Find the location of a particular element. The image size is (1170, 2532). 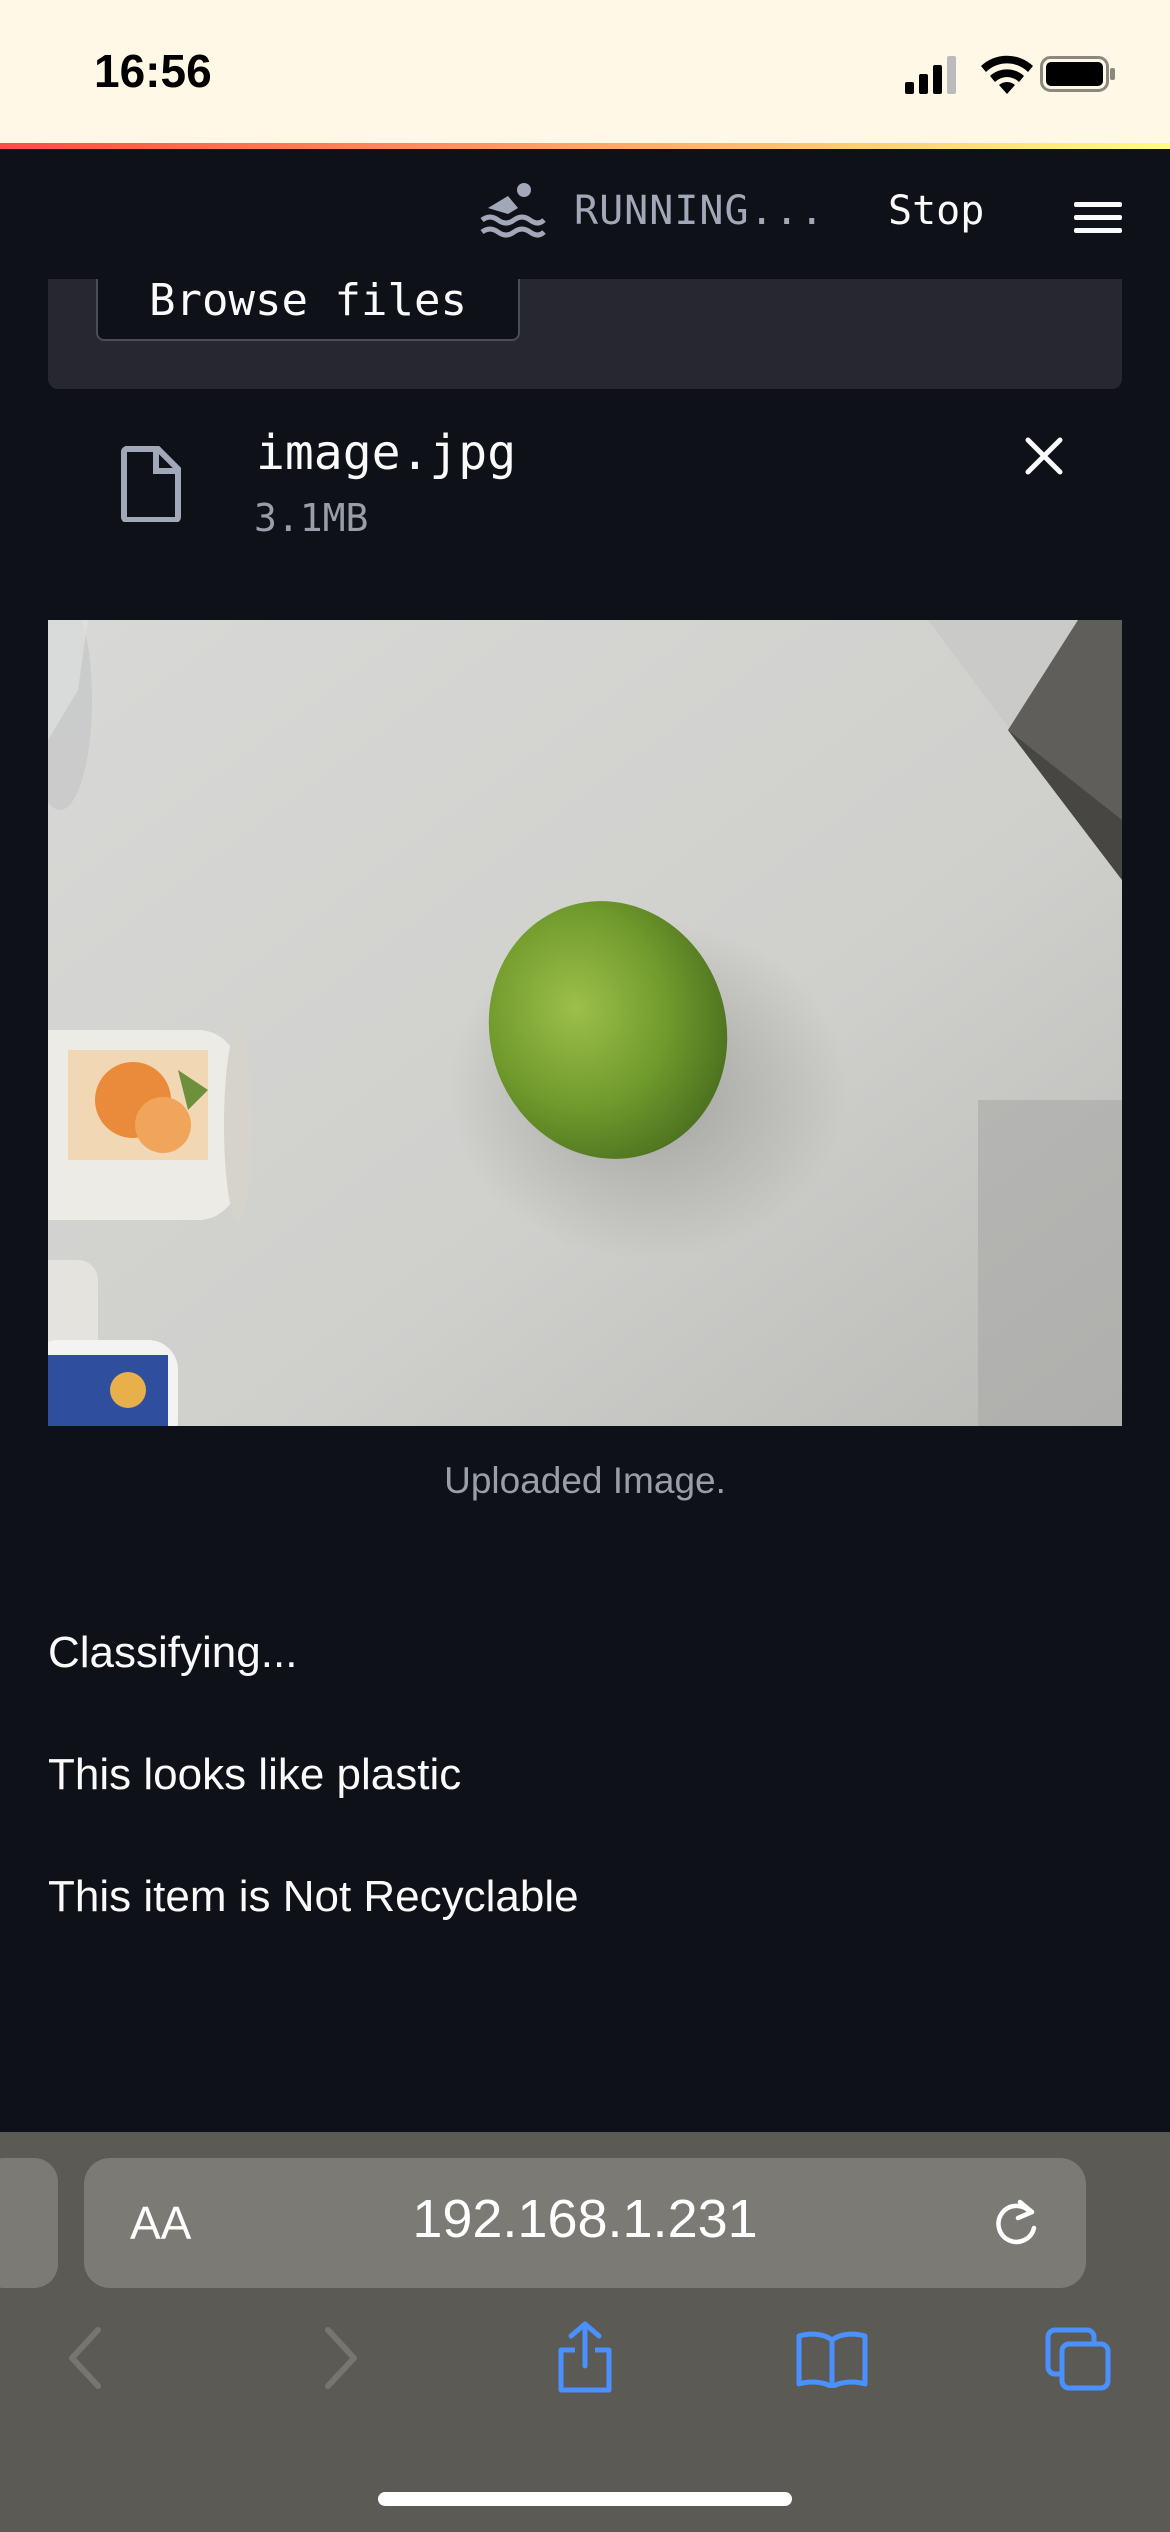

tabs-icon is located at coordinates (1079, 2359).